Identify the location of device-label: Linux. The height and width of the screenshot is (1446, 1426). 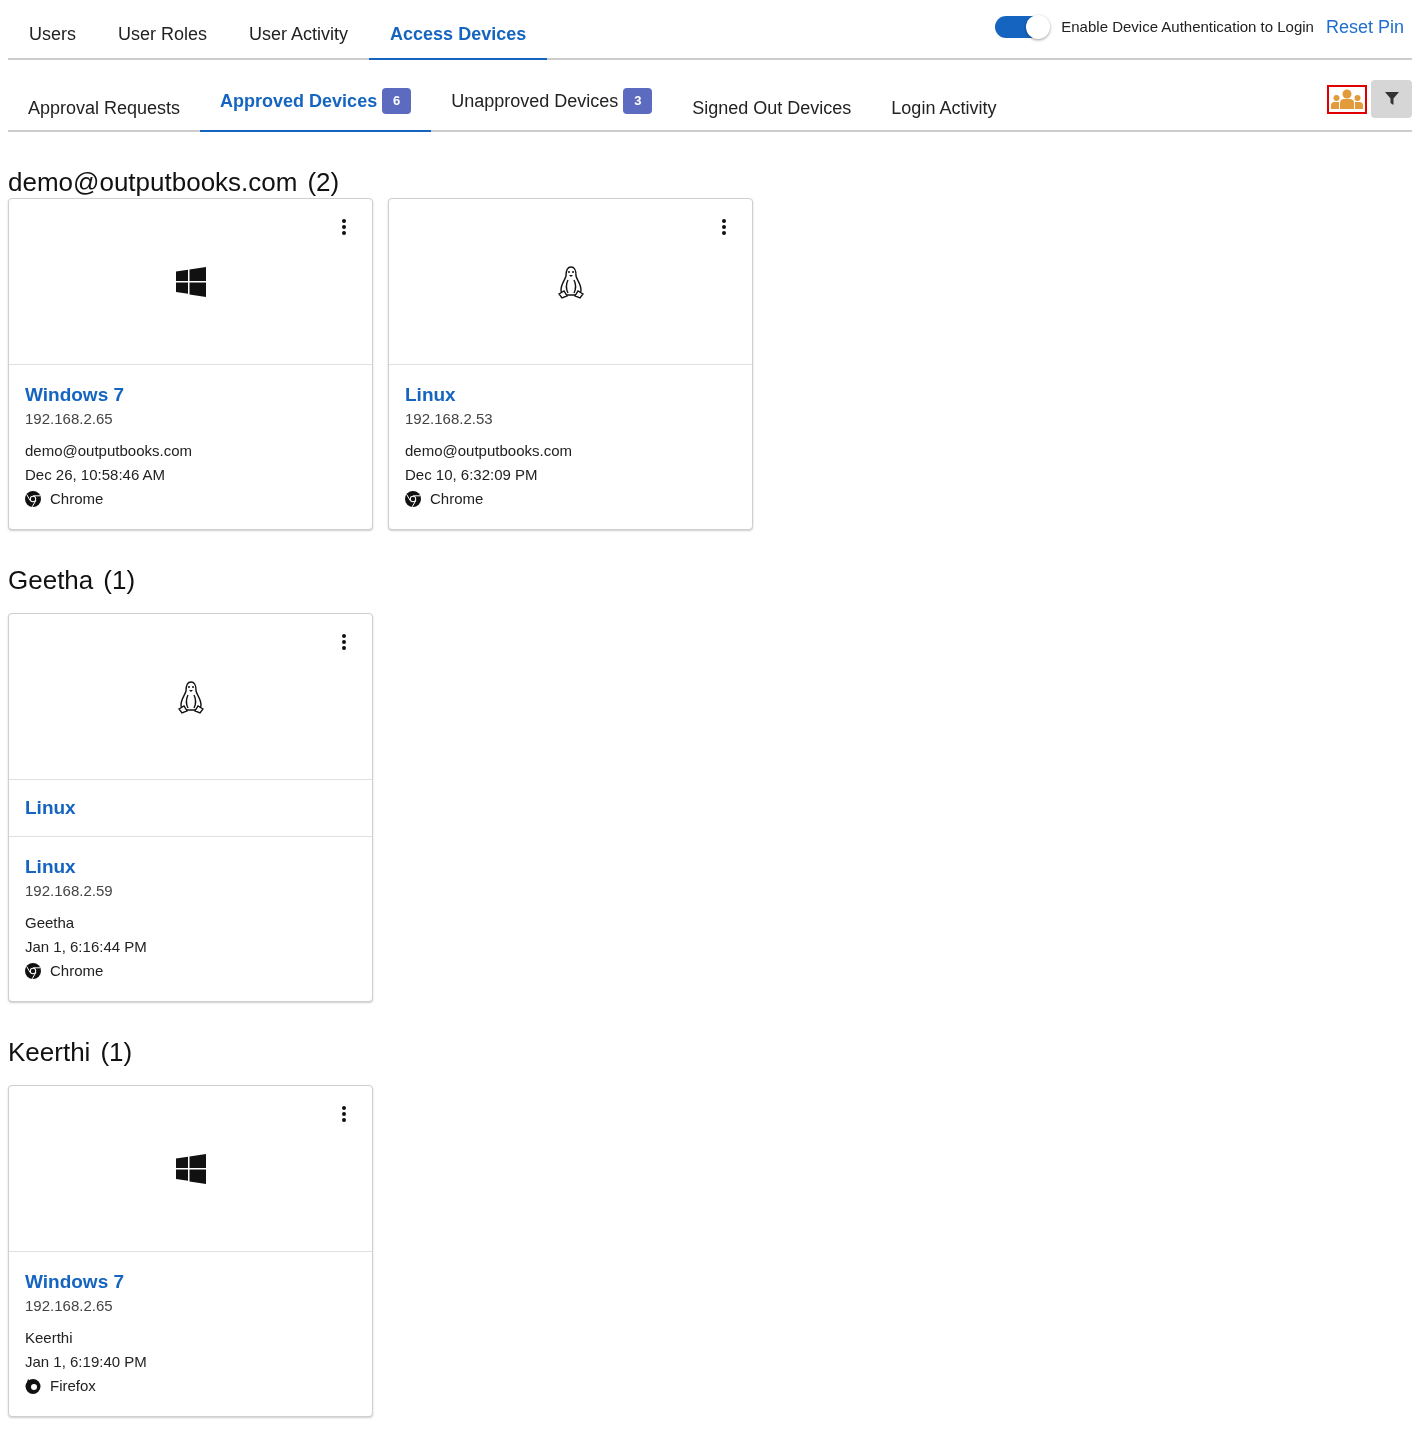
(50, 807).